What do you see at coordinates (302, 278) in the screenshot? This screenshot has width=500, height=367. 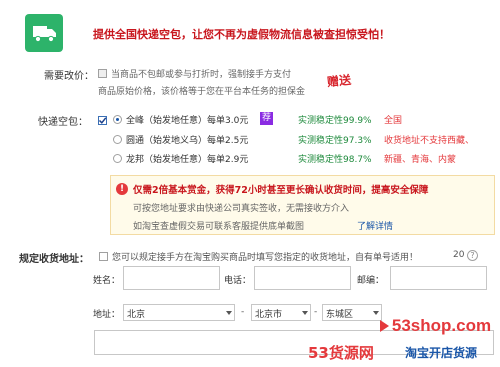 I see `phone-input` at bounding box center [302, 278].